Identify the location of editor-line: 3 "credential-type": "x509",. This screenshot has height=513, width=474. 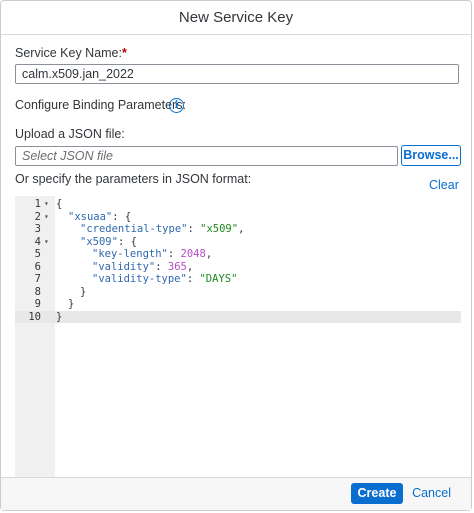
(238, 229).